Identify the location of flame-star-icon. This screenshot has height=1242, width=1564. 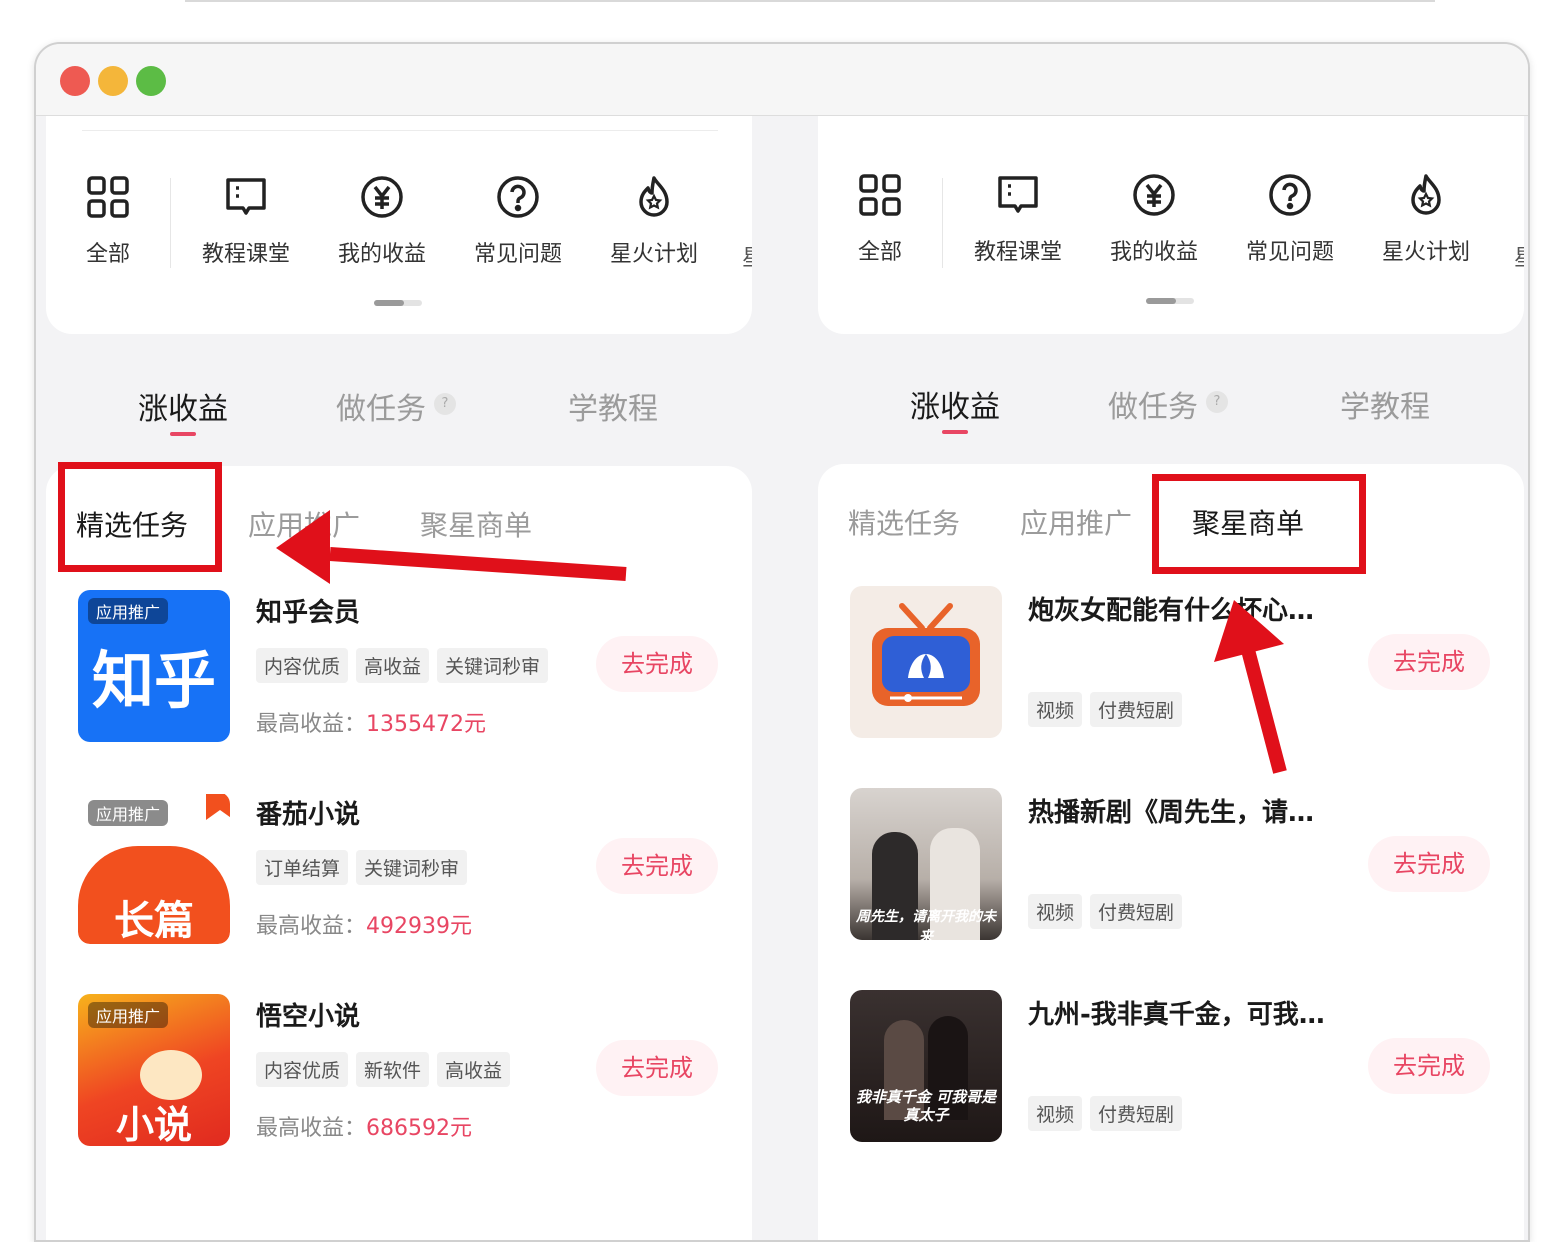
(1426, 194).